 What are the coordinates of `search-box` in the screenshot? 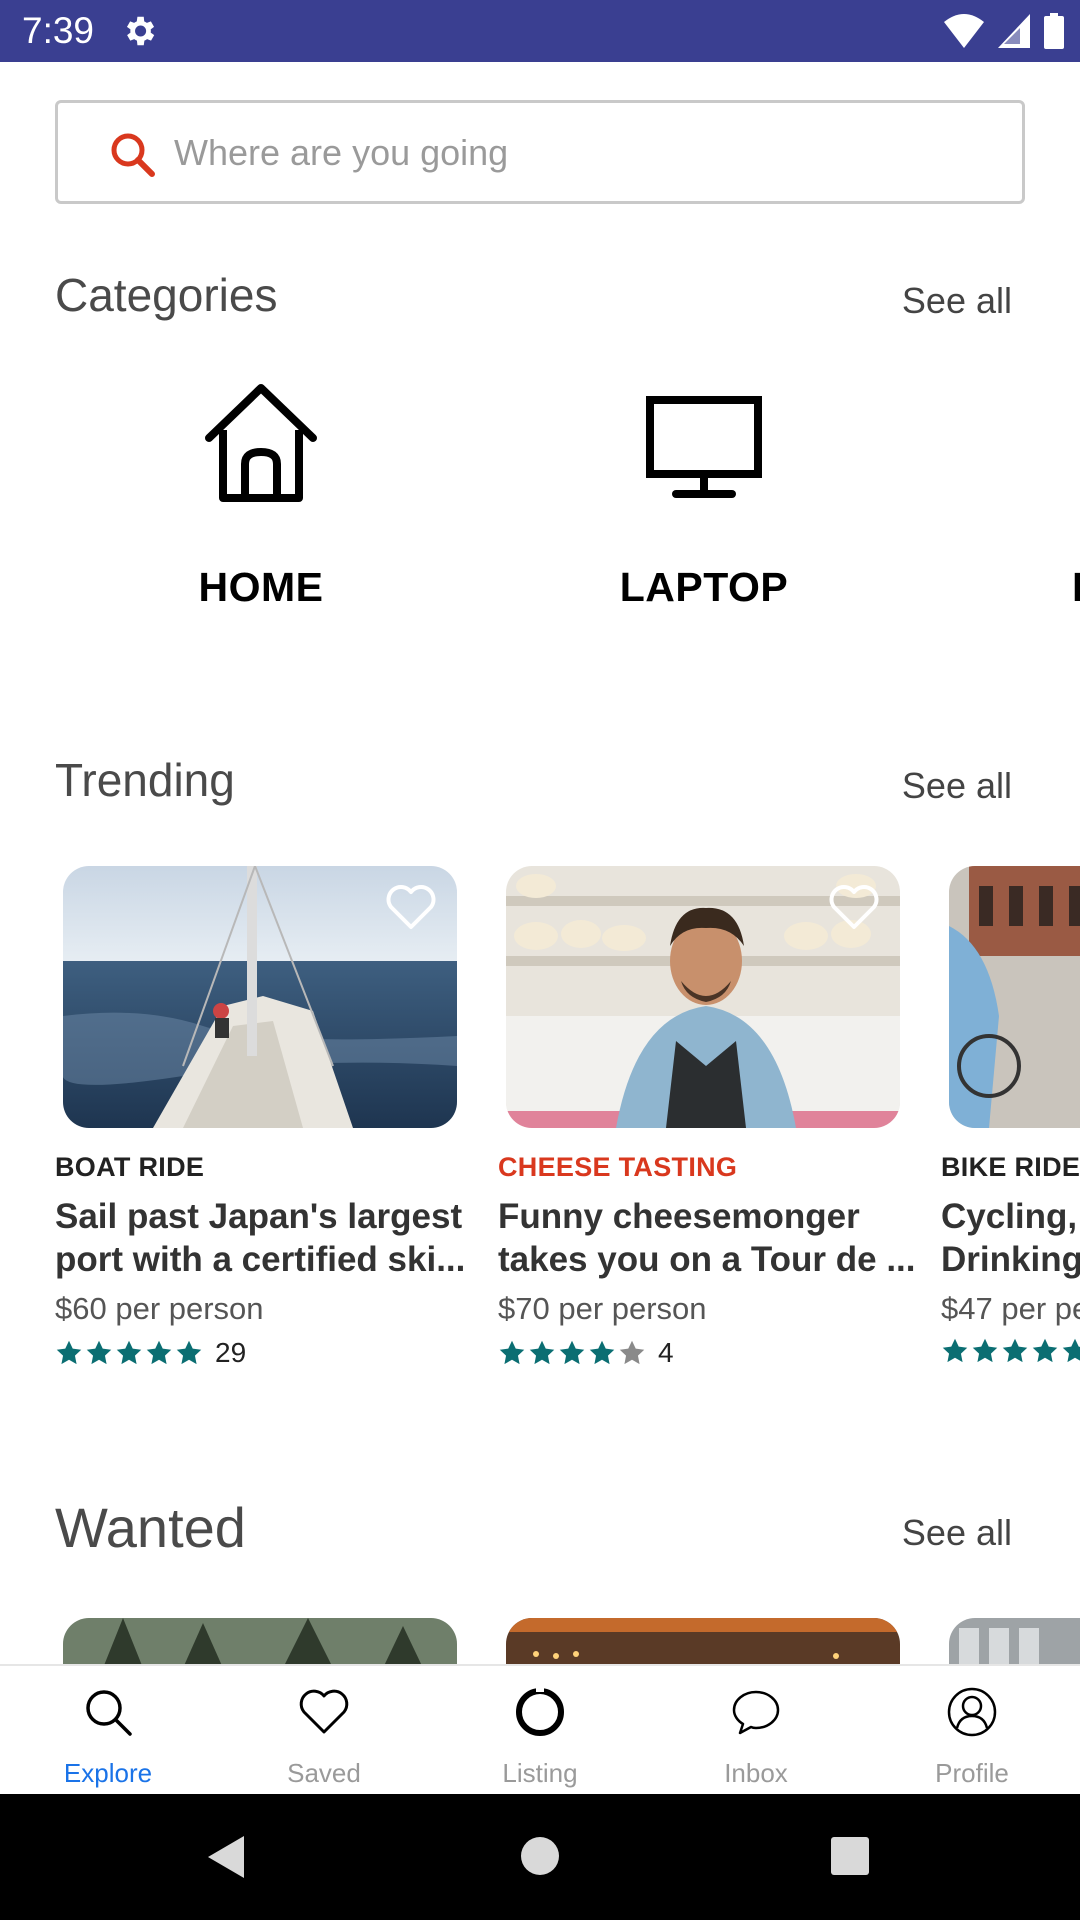 It's located at (540, 152).